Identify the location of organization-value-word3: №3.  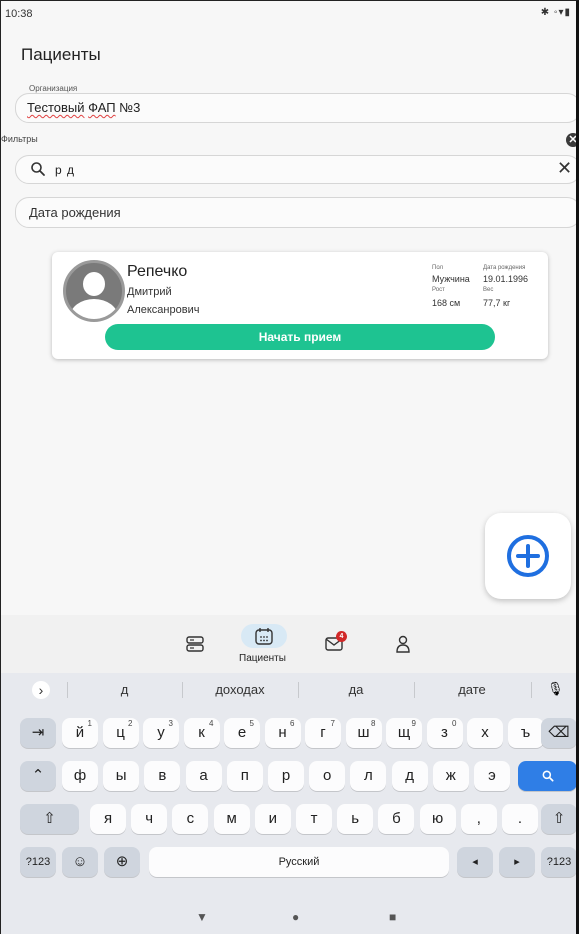
(128, 107).